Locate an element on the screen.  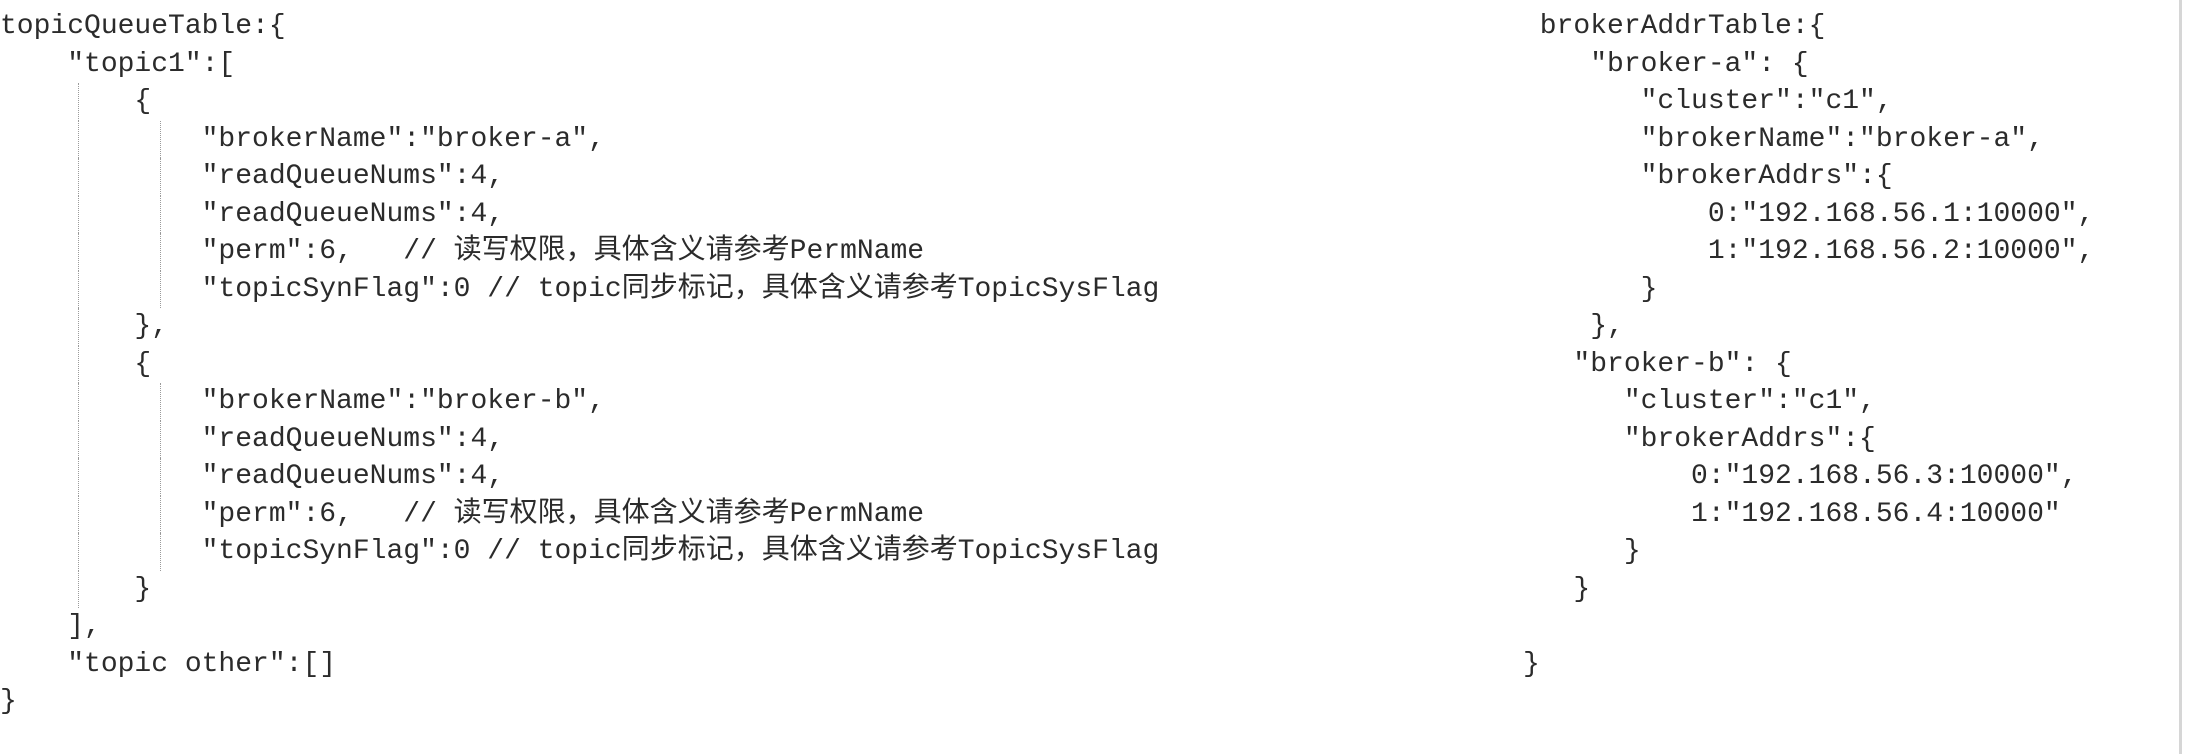
code-line: 0:"192.168.56.1:10000", is located at coordinates (1809, 214).